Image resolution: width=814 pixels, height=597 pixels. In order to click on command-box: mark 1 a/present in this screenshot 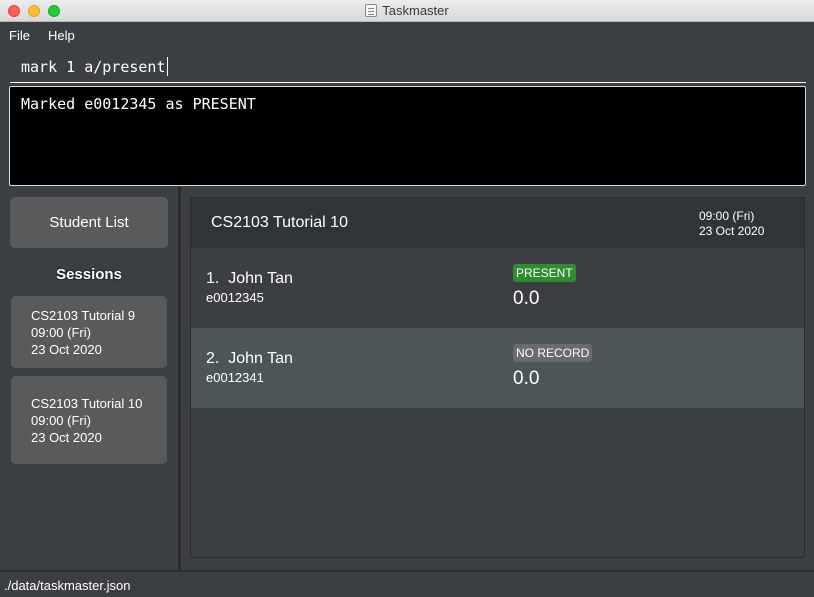, I will do `click(408, 67)`.